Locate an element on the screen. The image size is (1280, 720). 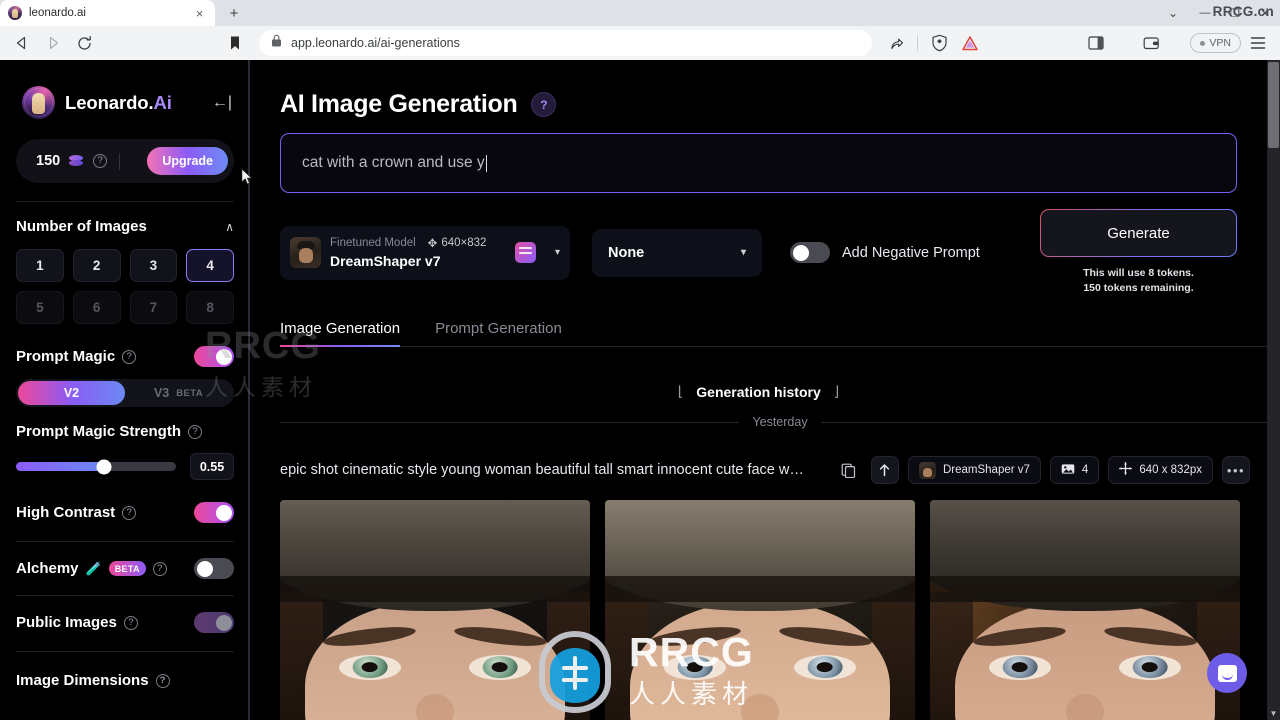
share-icon is located at coordinates (896, 43).